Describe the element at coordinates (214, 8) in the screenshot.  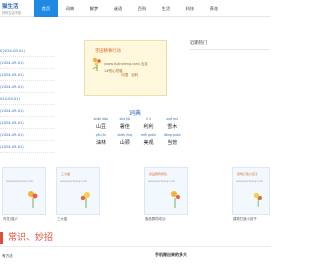
I see `nav-item-flowers: 养花` at that location.